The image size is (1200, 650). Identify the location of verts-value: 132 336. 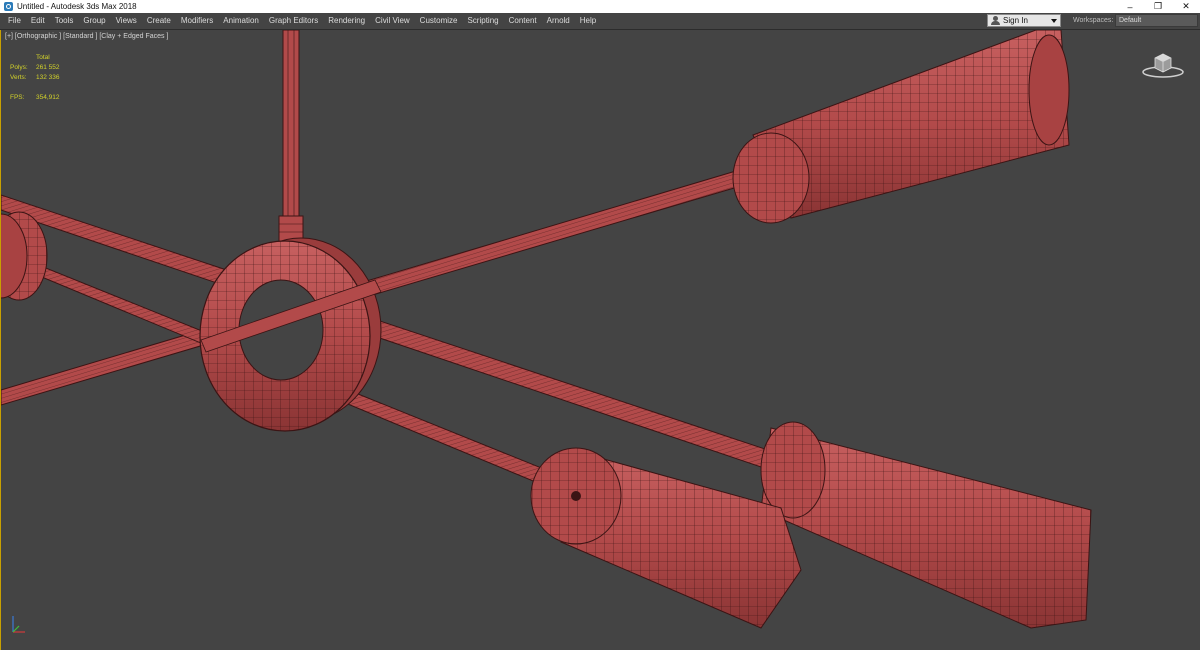
(48, 77).